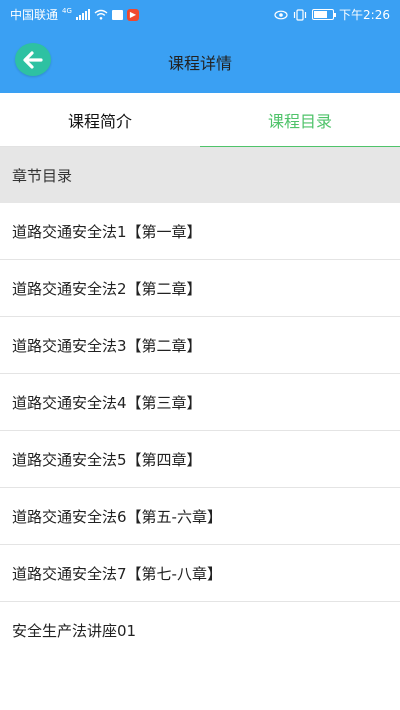 This screenshot has width=400, height=710. Describe the element at coordinates (200, 288) in the screenshot. I see `chapter-item: 道路交通安全法2【第二章】` at that location.